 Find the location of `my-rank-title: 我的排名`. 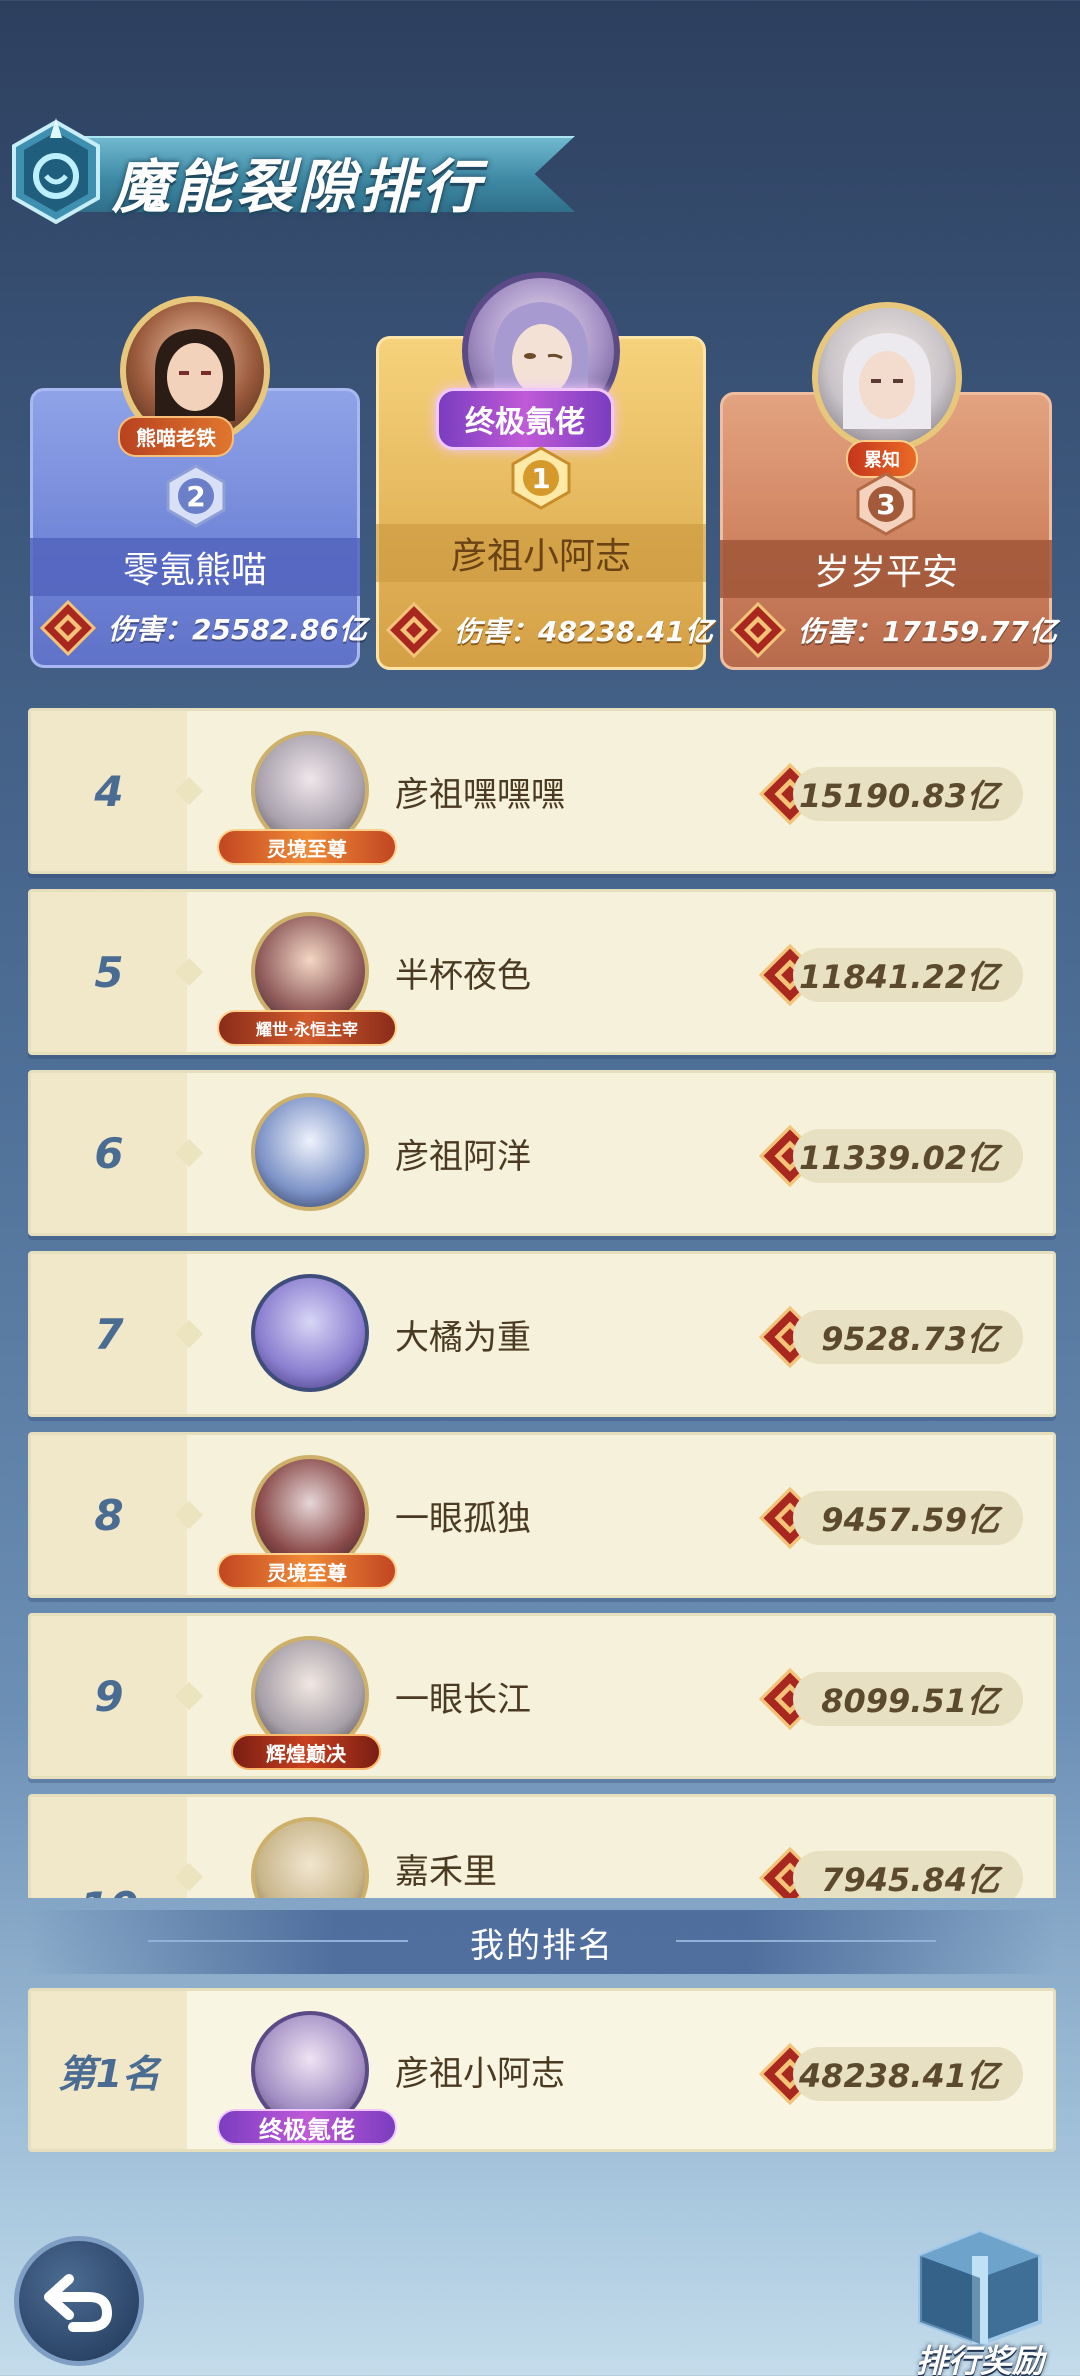

my-rank-title: 我的排名 is located at coordinates (542, 1945).